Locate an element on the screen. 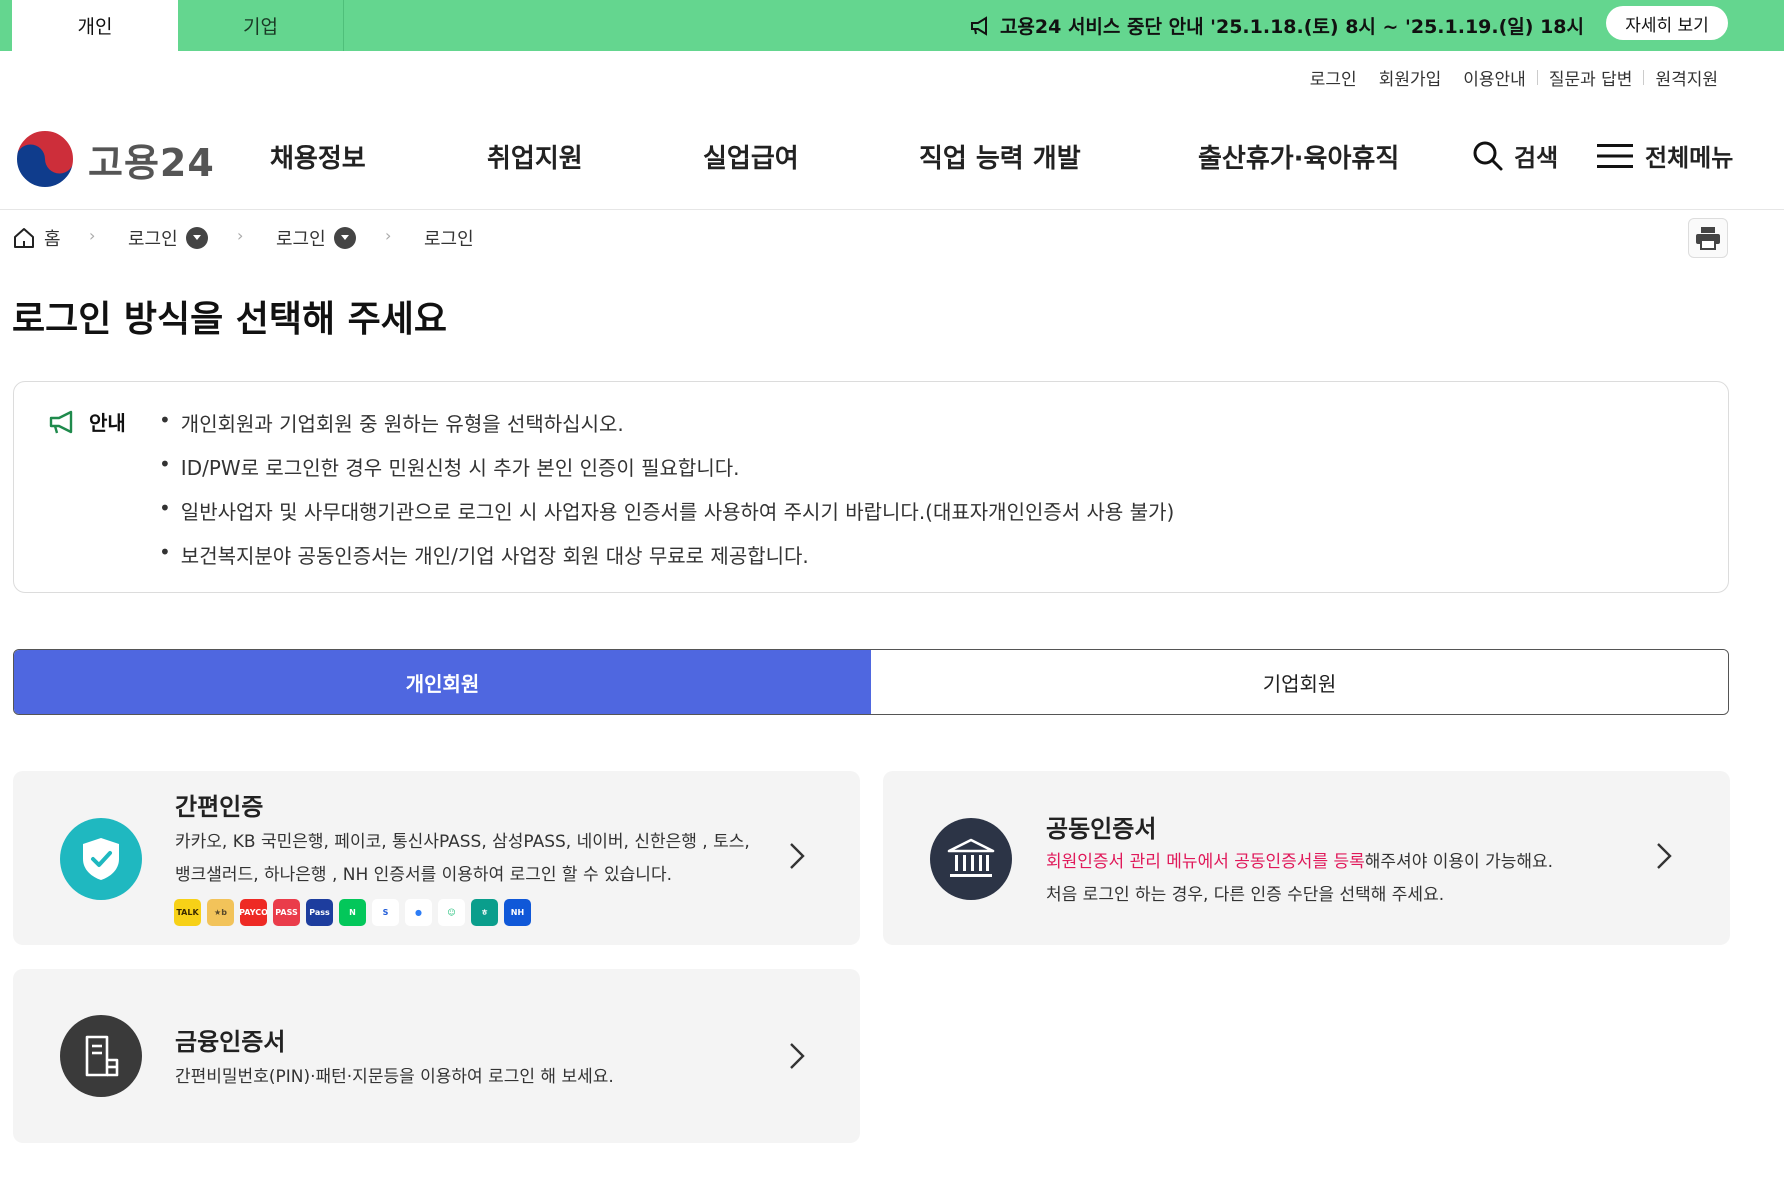 Image resolution: width=1784 pixels, height=1179 pixels. breadcrumb-item-2: 로그인 is located at coordinates (316, 238).